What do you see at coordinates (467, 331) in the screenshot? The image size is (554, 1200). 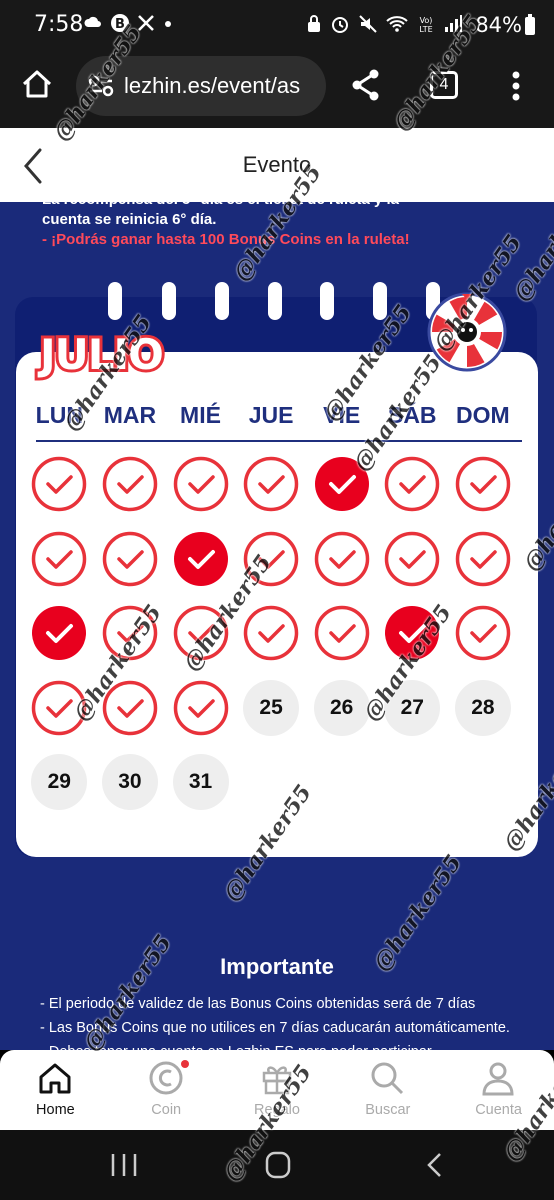 I see `roulette-icon` at bounding box center [467, 331].